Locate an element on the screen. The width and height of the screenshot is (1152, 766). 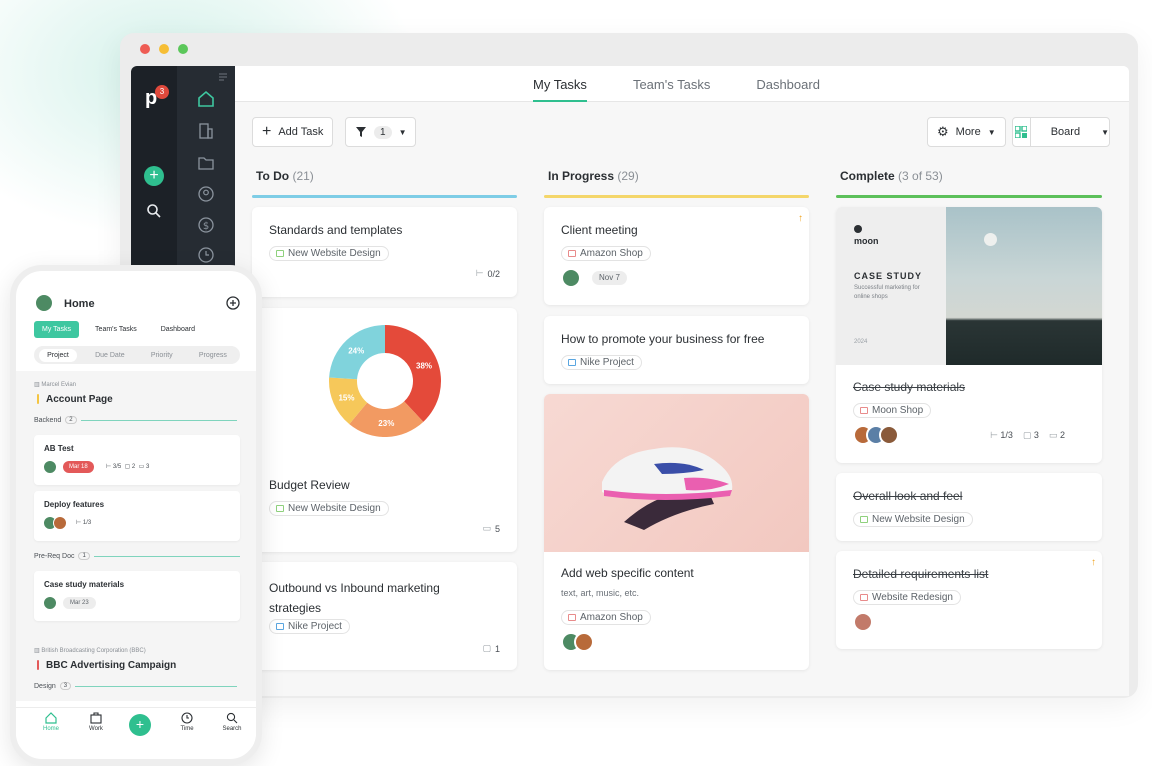
search-icon is located at coordinates (154, 211).